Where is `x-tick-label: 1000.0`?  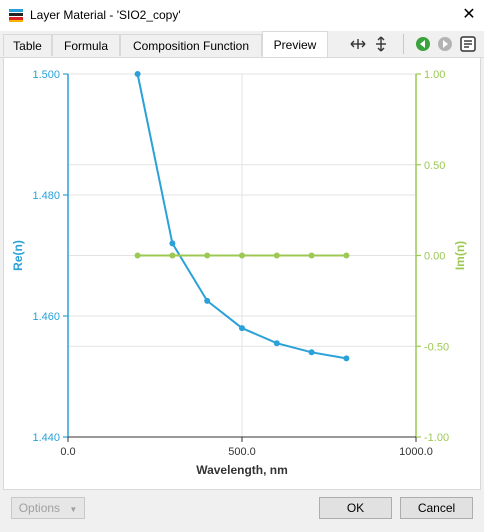 x-tick-label: 1000.0 is located at coordinates (416, 452).